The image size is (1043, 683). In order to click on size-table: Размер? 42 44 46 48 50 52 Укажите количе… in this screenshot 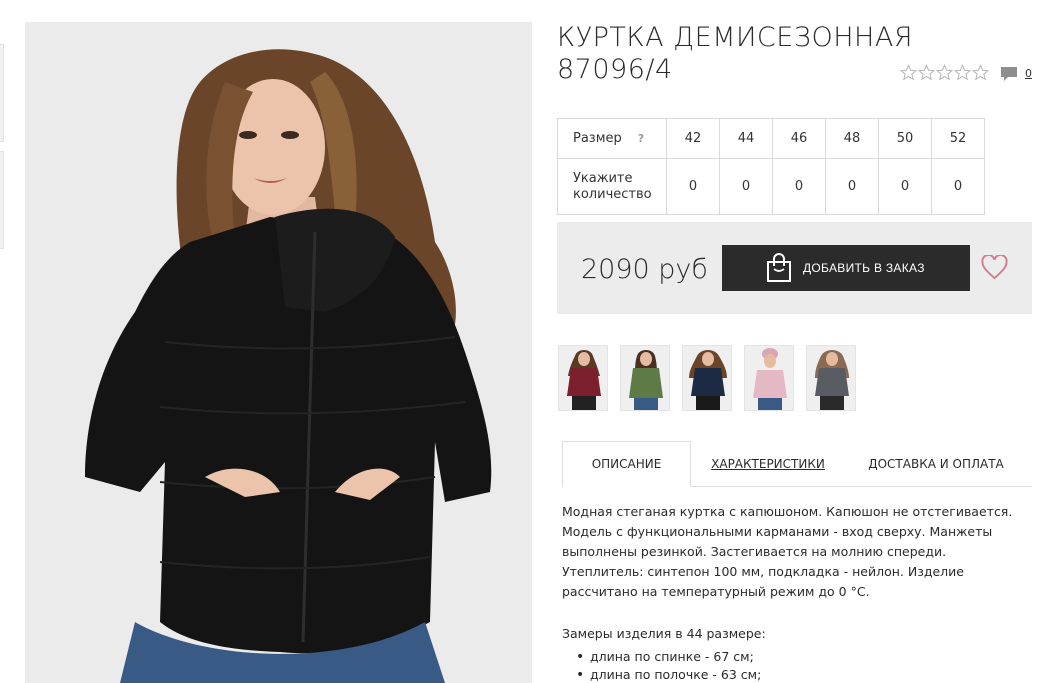, I will do `click(771, 166)`.